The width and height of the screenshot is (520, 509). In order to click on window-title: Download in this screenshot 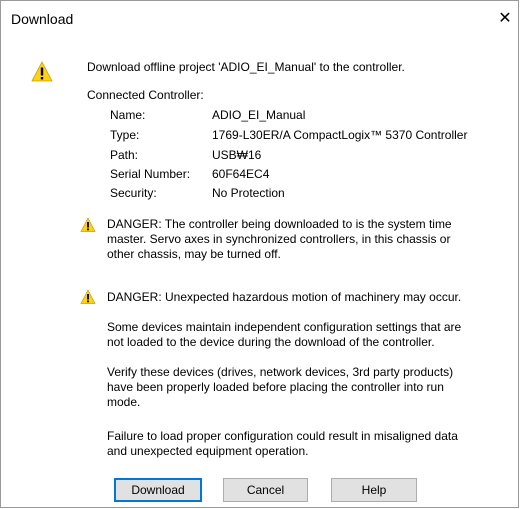, I will do `click(42, 19)`.